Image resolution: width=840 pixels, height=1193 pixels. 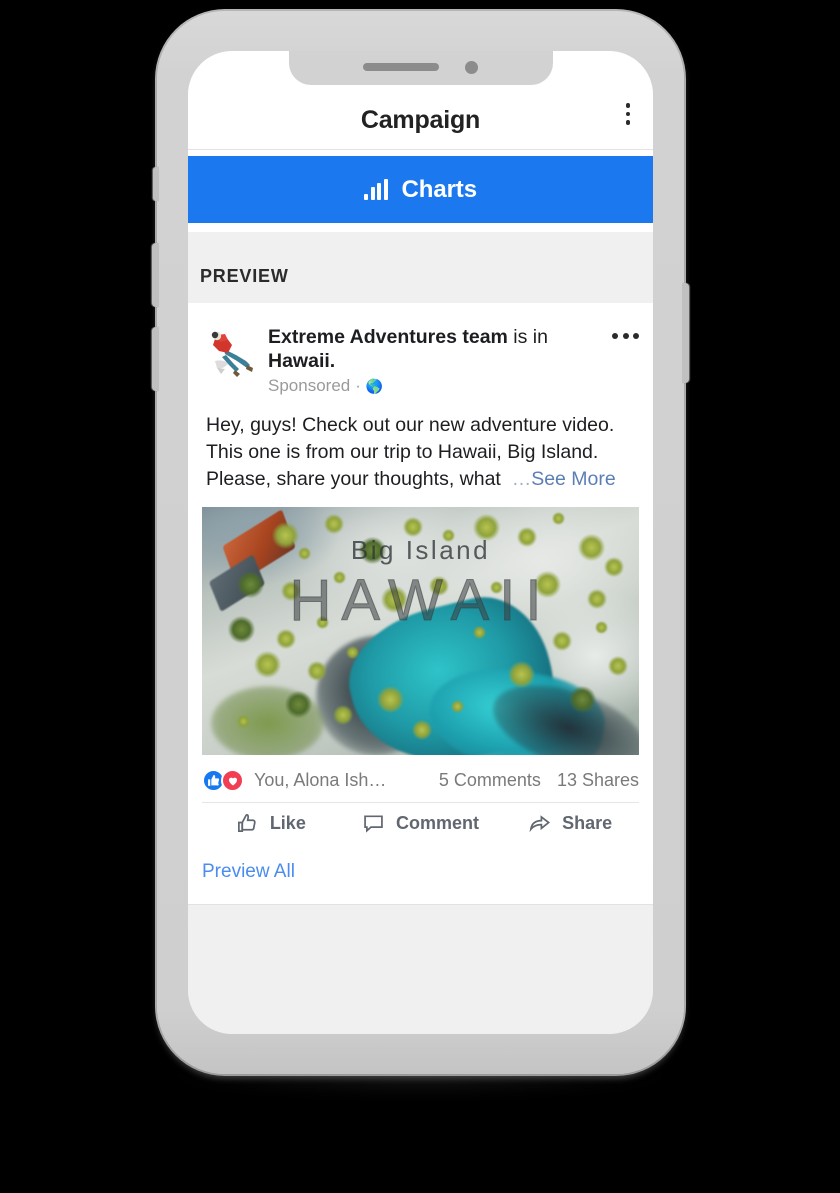 I want to click on preview-all-link: Preview All, so click(x=248, y=871).